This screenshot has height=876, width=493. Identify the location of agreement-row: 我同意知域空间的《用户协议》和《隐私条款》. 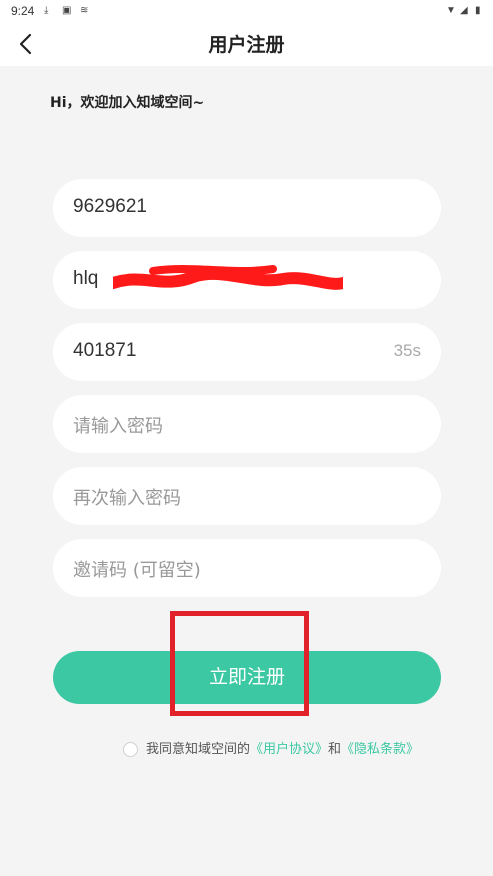
(271, 747).